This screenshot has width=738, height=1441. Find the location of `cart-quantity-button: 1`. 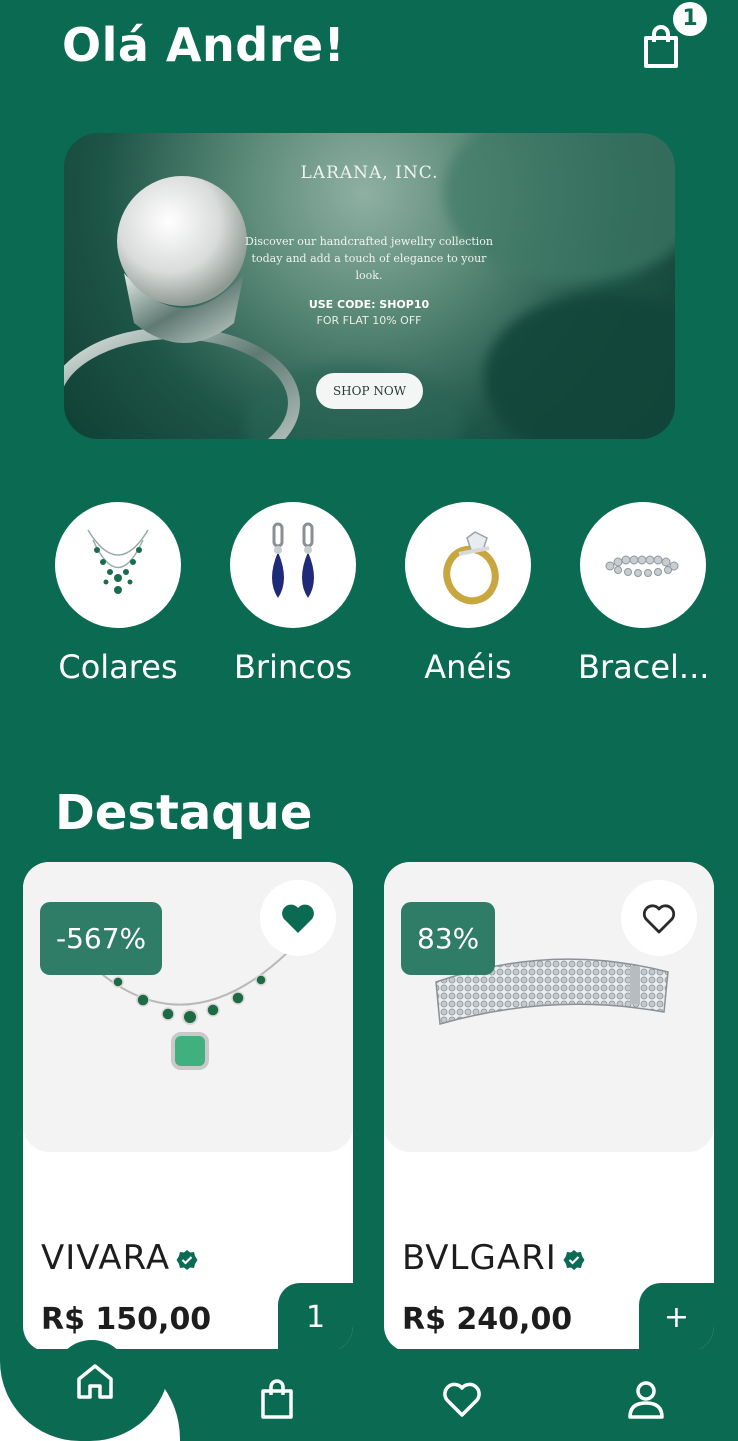

cart-quantity-button: 1 is located at coordinates (315, 1317).